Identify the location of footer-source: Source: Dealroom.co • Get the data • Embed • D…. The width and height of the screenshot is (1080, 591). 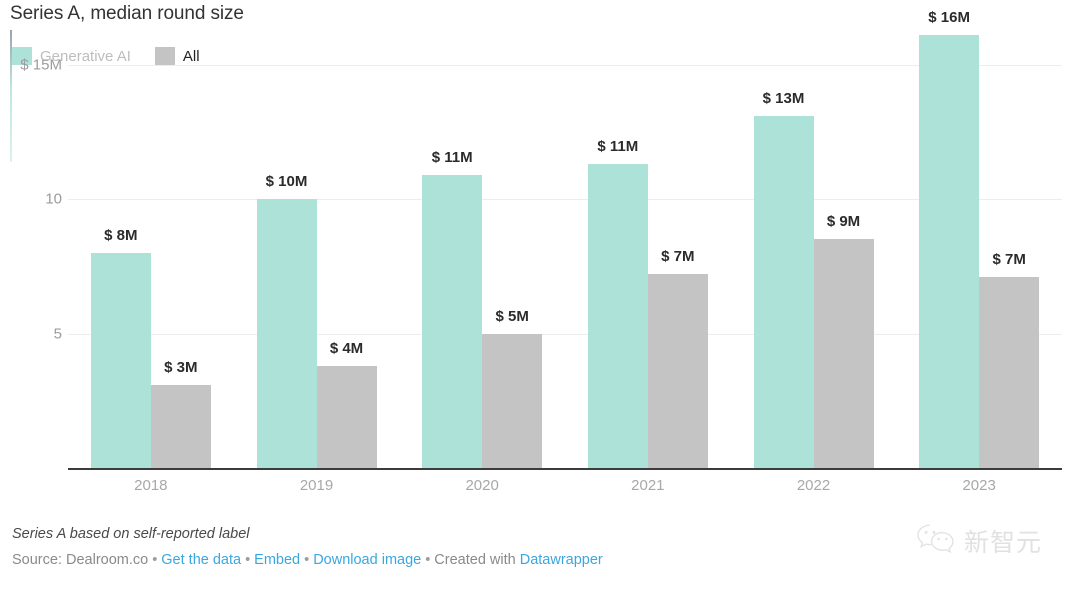
(462, 560).